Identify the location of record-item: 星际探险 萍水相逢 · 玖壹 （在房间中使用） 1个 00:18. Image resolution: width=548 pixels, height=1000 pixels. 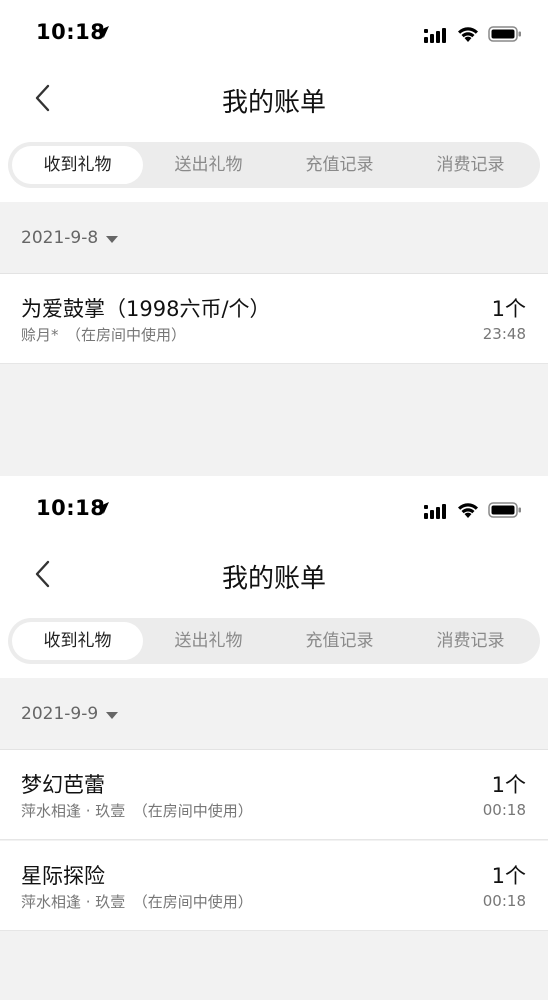
(274, 886).